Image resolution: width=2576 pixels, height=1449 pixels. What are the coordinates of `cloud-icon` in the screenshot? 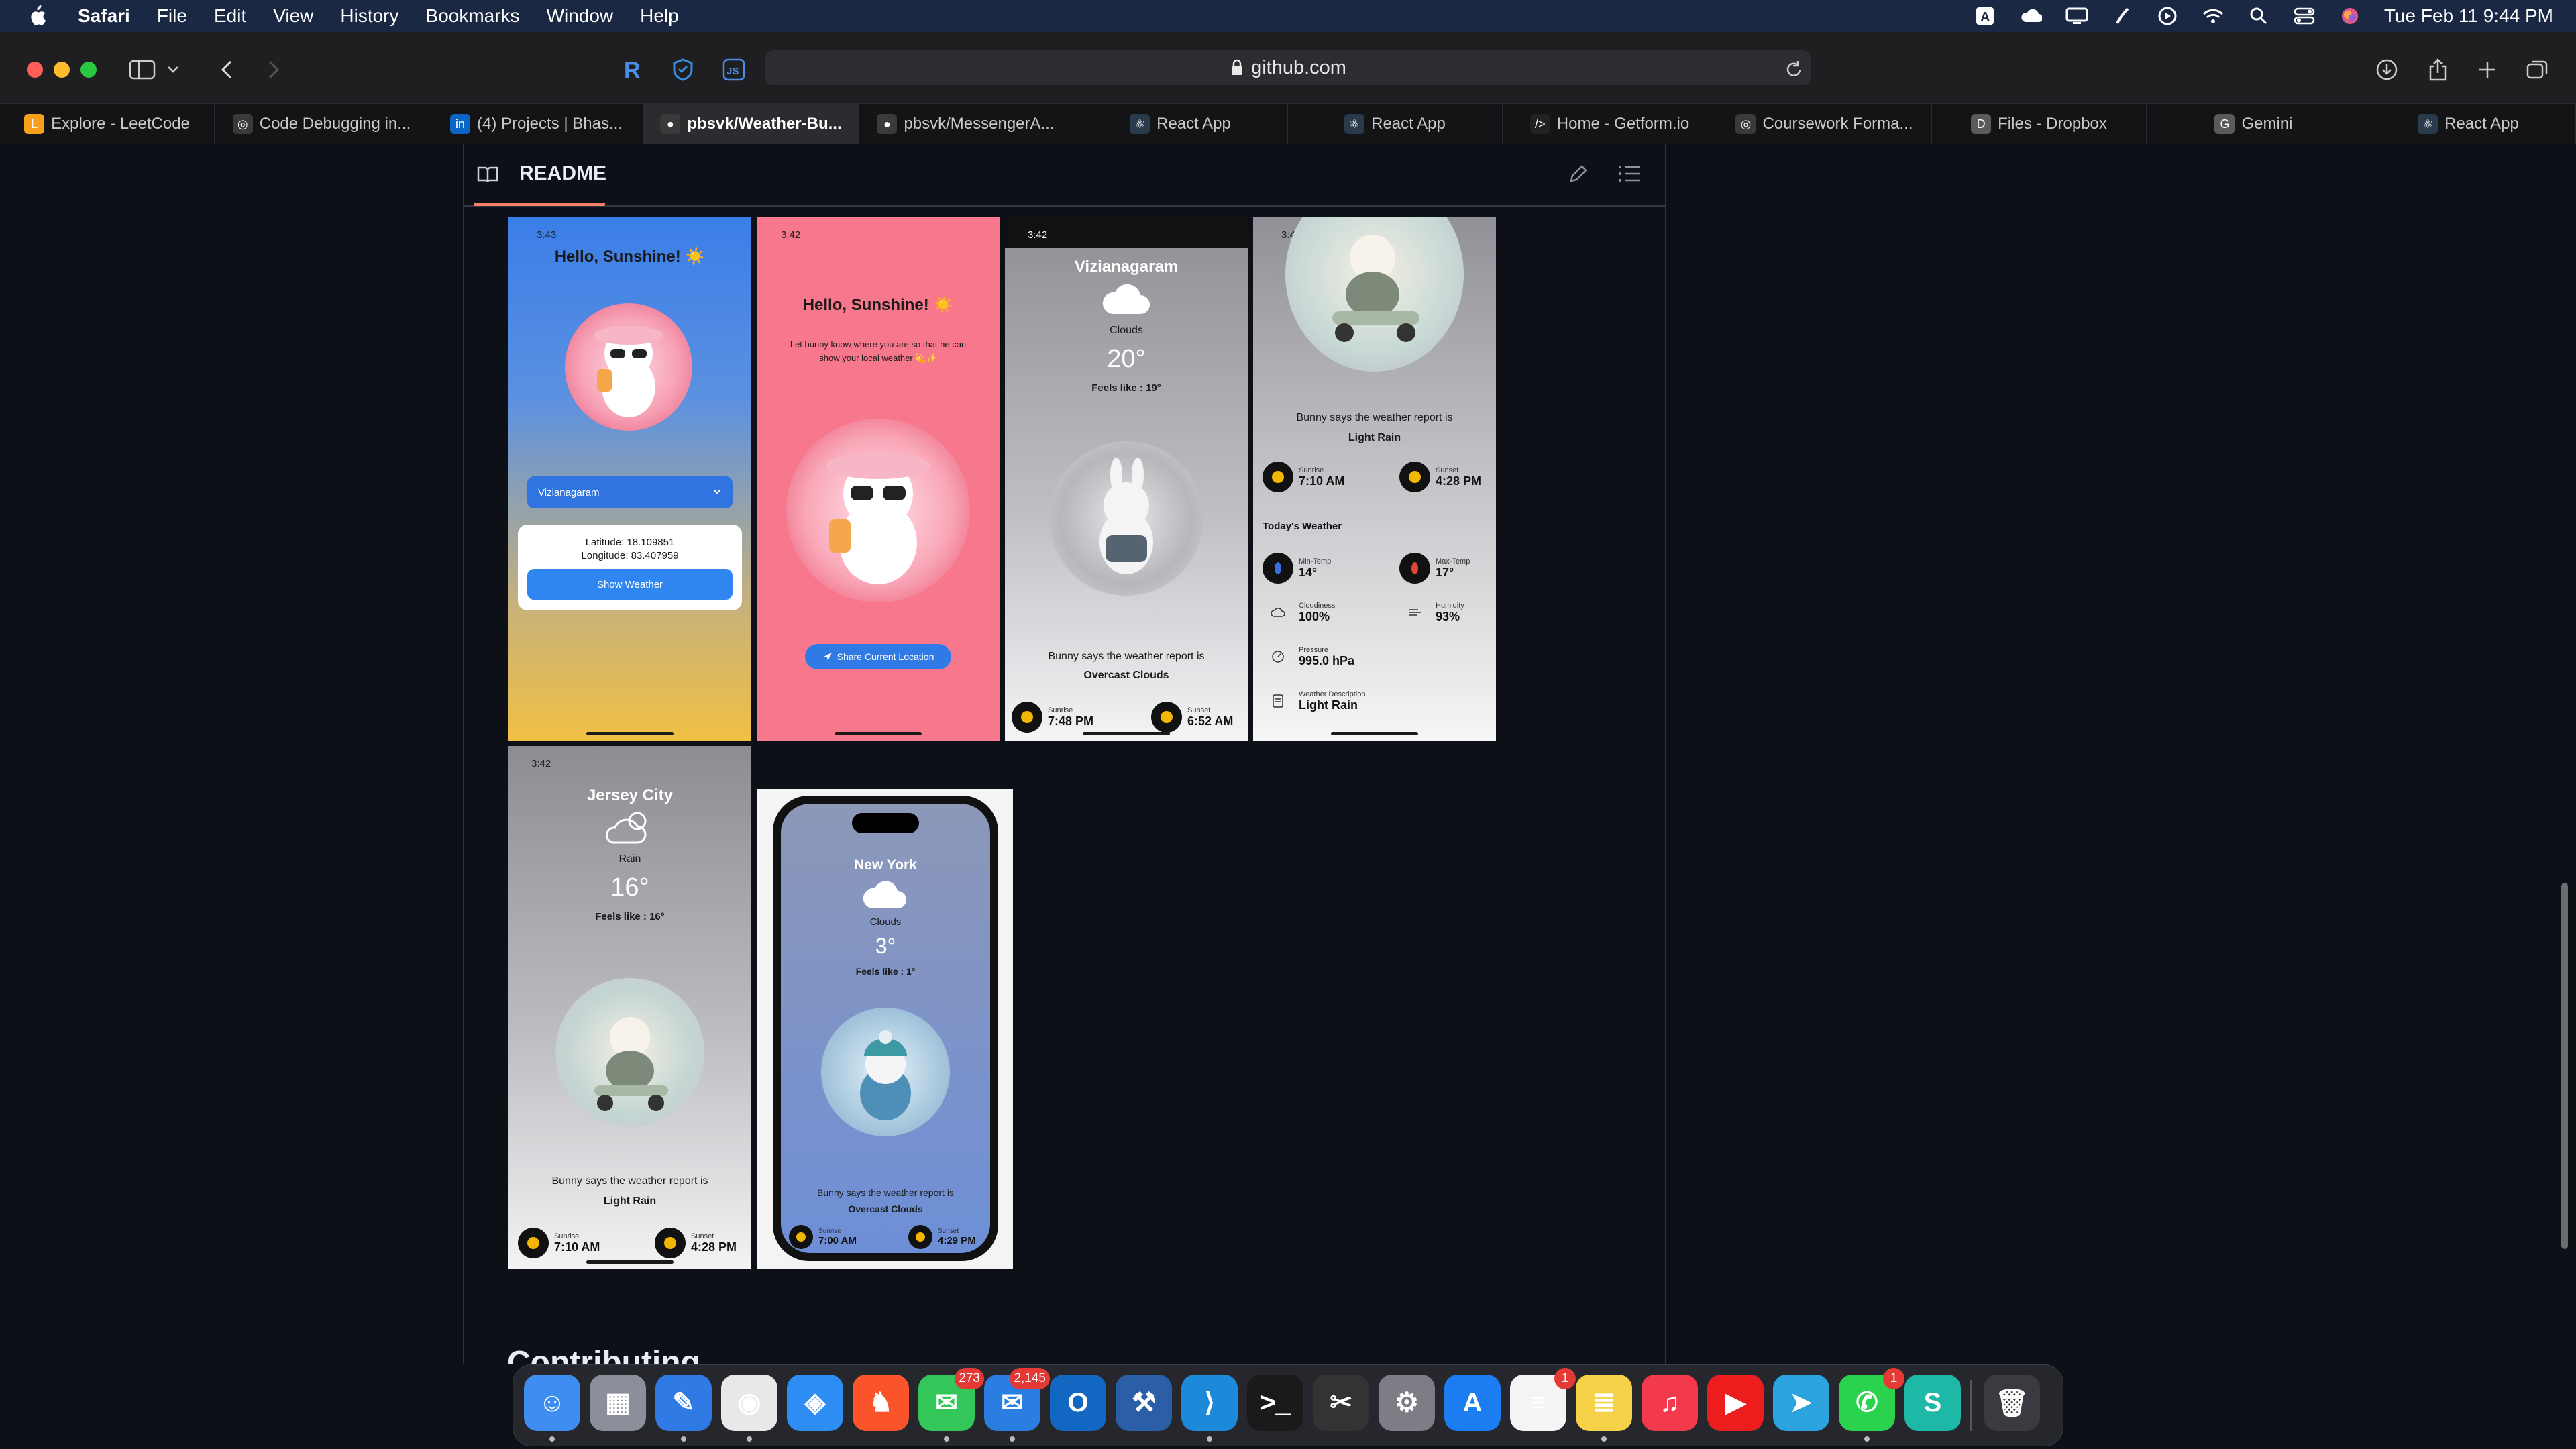 It's located at (2030, 16).